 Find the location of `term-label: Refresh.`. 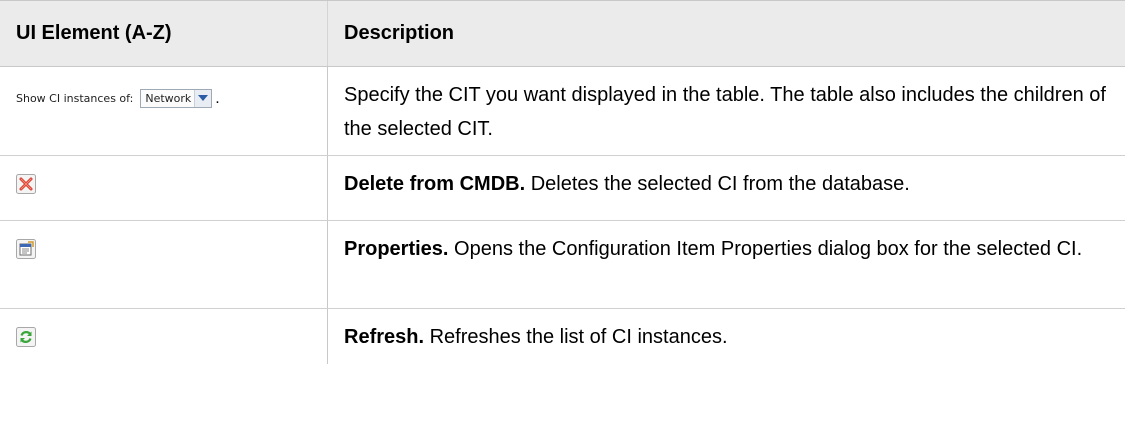

term-label: Refresh. is located at coordinates (384, 337).